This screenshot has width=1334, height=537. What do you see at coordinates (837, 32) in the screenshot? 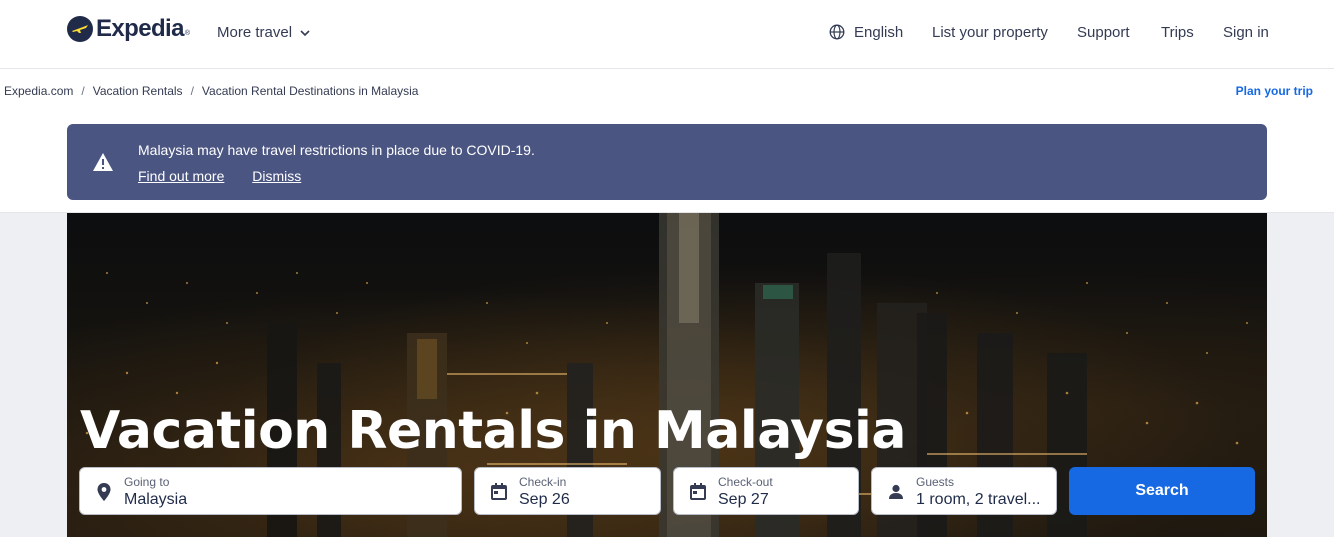
I see `globe-icon` at bounding box center [837, 32].